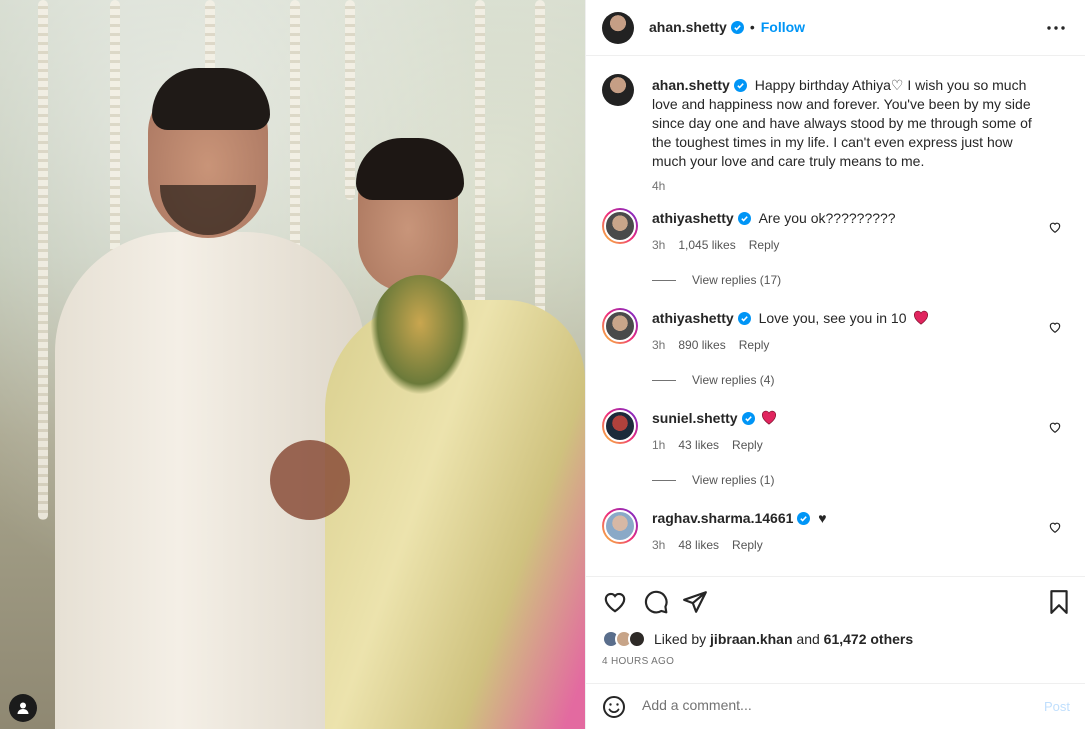  I want to click on comment-meta: 3h 890 likes Reply, so click(710, 345).